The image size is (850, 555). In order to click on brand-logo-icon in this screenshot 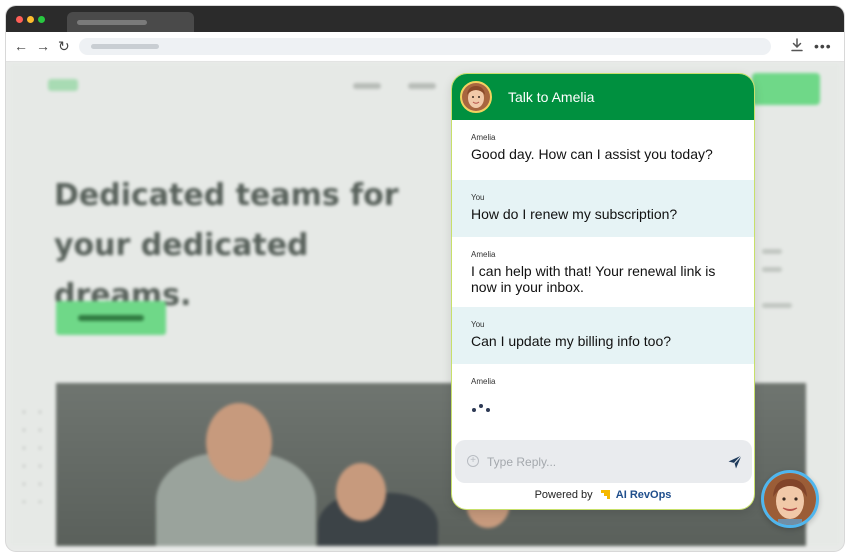, I will do `click(605, 494)`.